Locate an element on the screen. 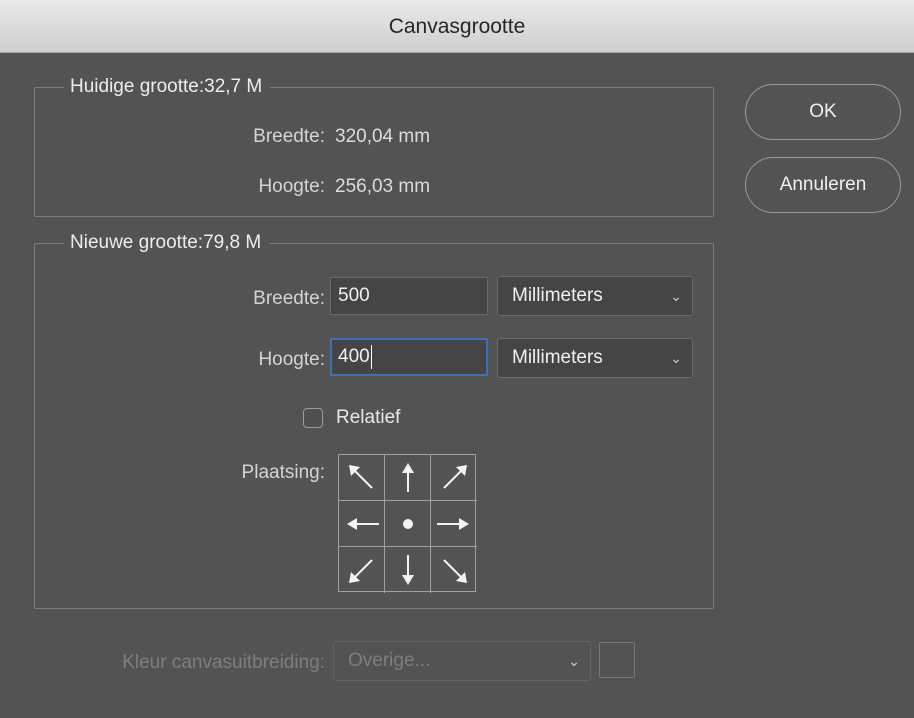  width-input-value: 500 is located at coordinates (354, 295).